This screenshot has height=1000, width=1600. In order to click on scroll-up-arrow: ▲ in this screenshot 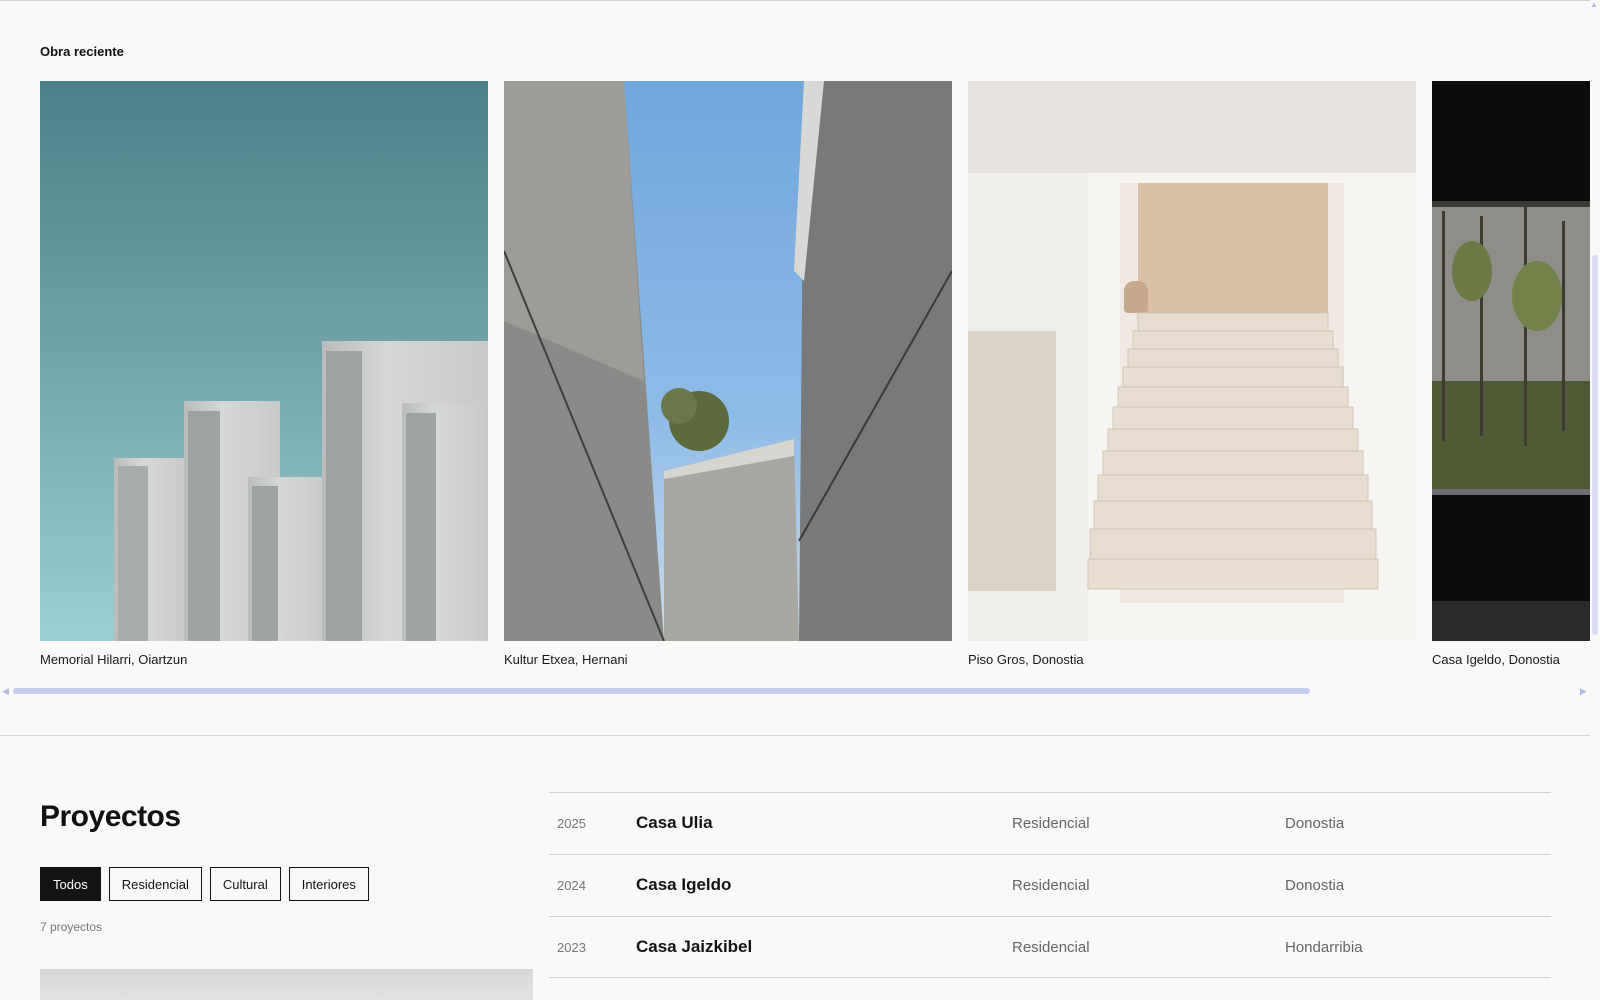, I will do `click(1594, 4)`.